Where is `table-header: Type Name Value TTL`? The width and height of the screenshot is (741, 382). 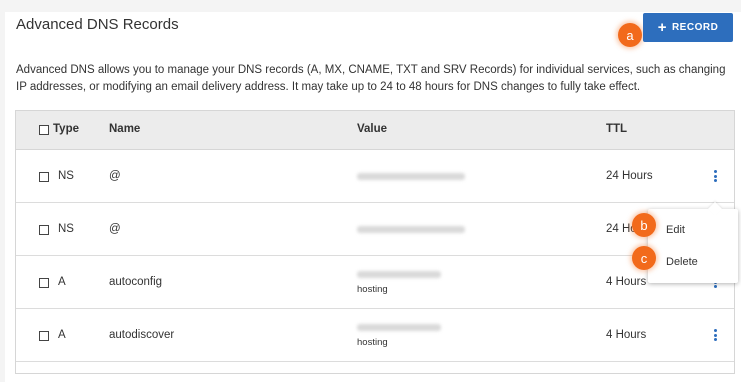 table-header: Type Name Value TTL is located at coordinates (375, 130).